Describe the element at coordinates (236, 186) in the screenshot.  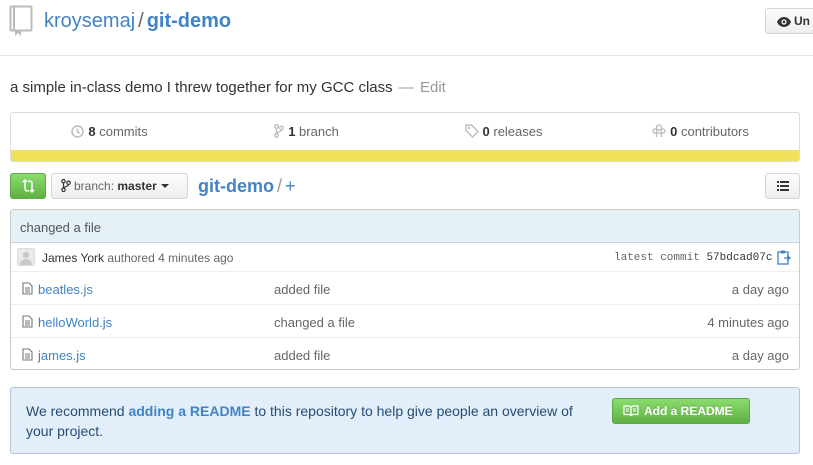
I see `breadcrumb-repo-link: git-demo` at that location.